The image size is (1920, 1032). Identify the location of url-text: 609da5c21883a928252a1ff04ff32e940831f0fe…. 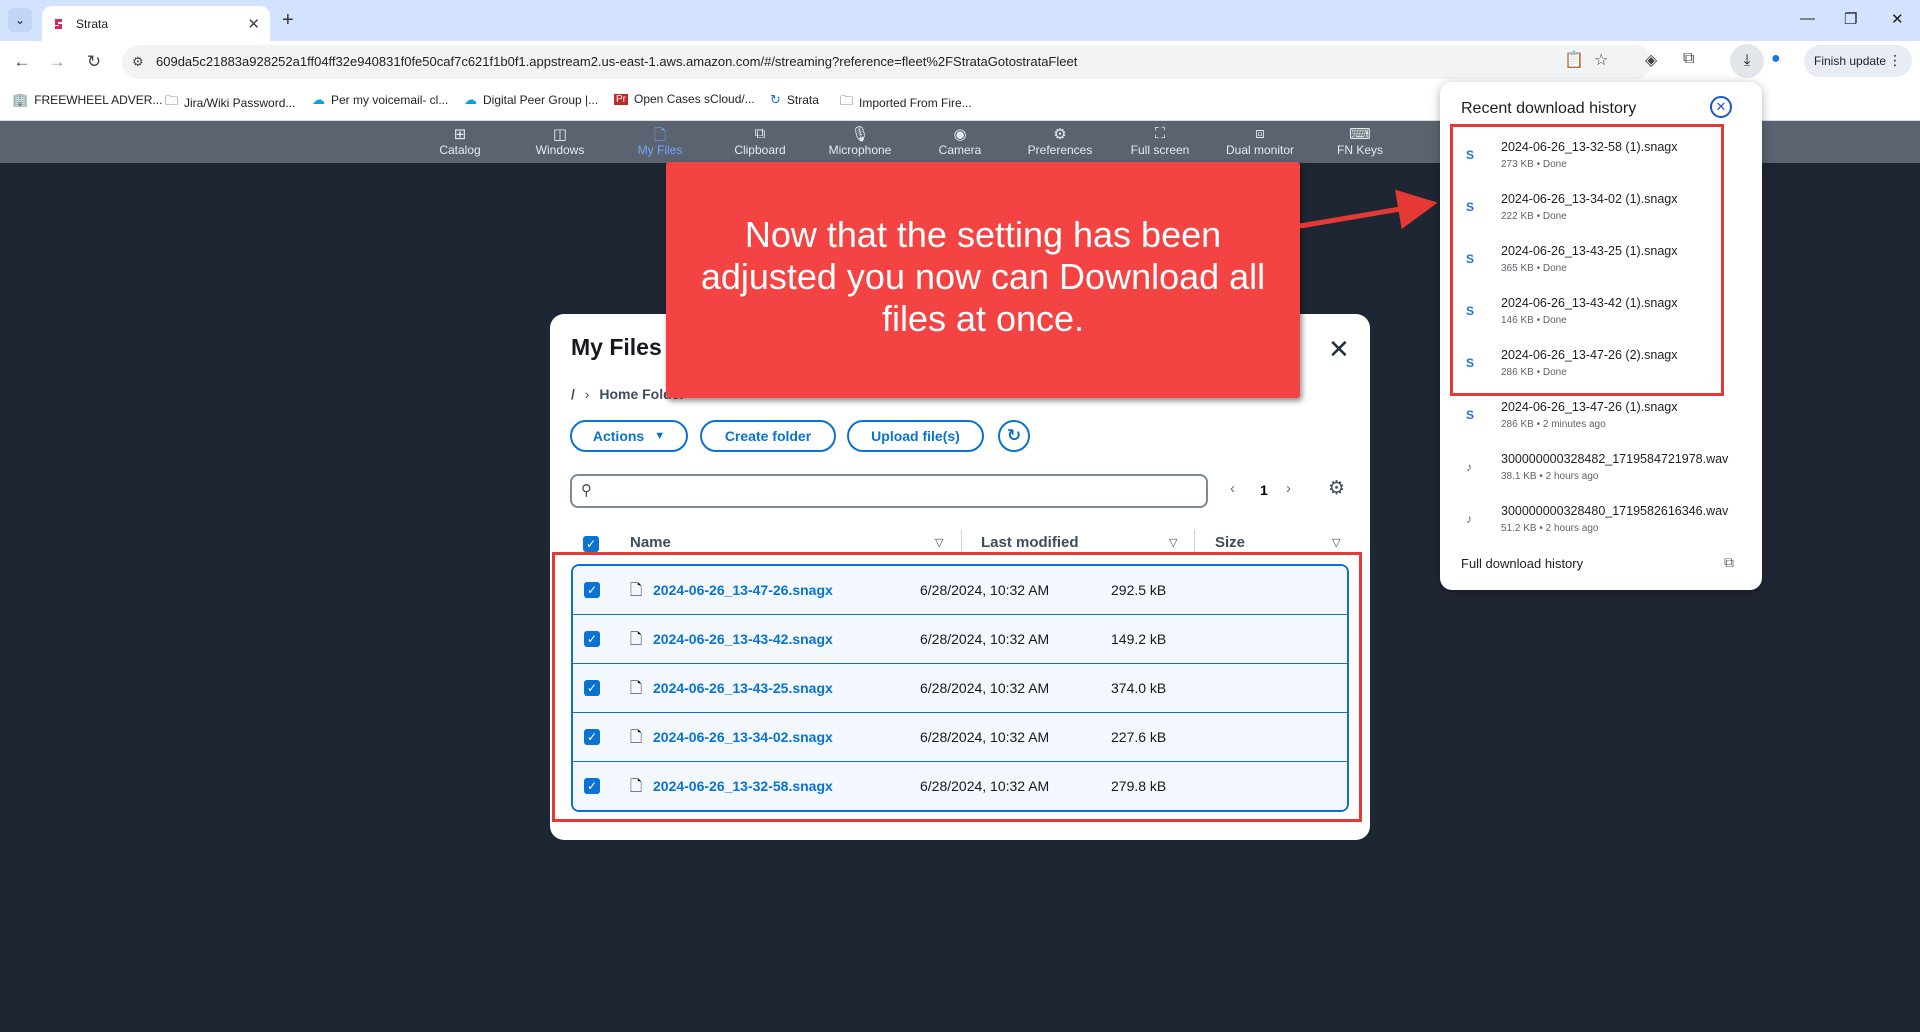
(617, 61).